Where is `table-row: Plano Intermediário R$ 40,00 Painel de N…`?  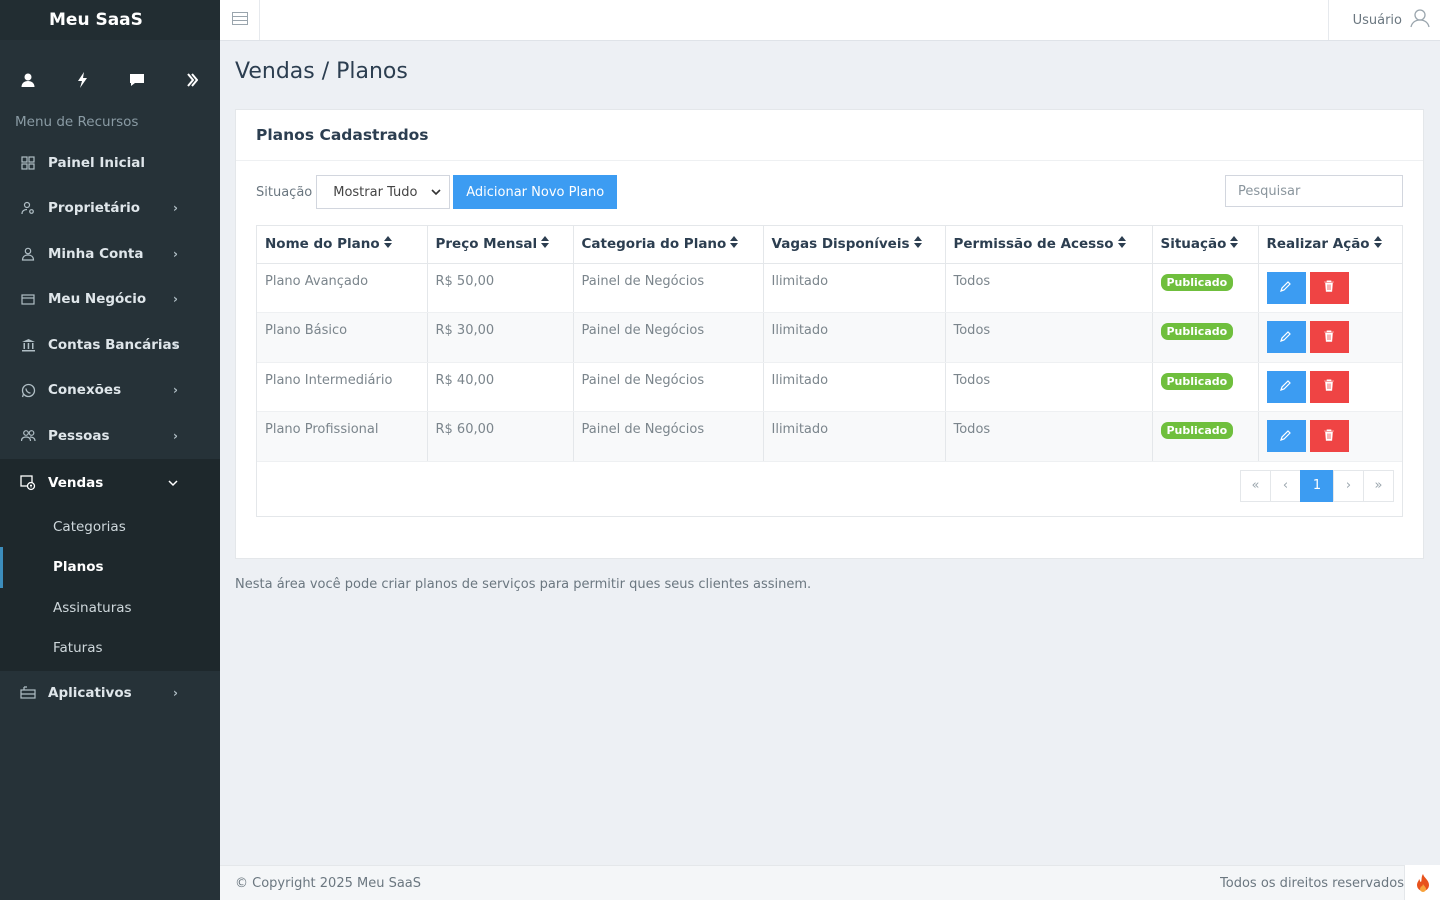 table-row: Plano Intermediário R$ 40,00 Painel de N… is located at coordinates (829, 387).